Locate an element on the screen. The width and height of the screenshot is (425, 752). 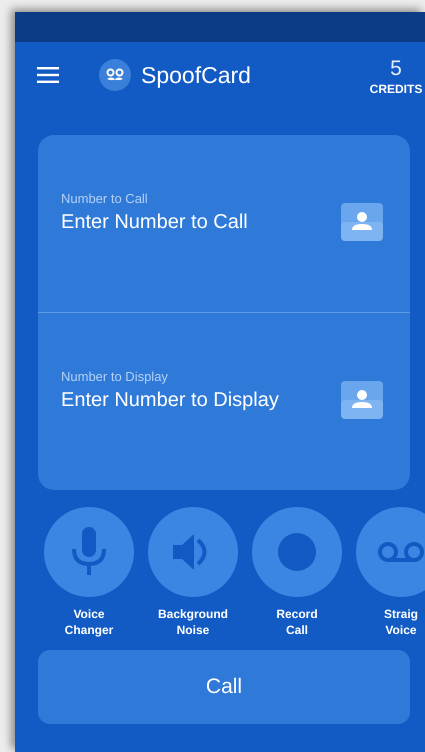
feature-label: Voice Changer is located at coordinates (89, 622).